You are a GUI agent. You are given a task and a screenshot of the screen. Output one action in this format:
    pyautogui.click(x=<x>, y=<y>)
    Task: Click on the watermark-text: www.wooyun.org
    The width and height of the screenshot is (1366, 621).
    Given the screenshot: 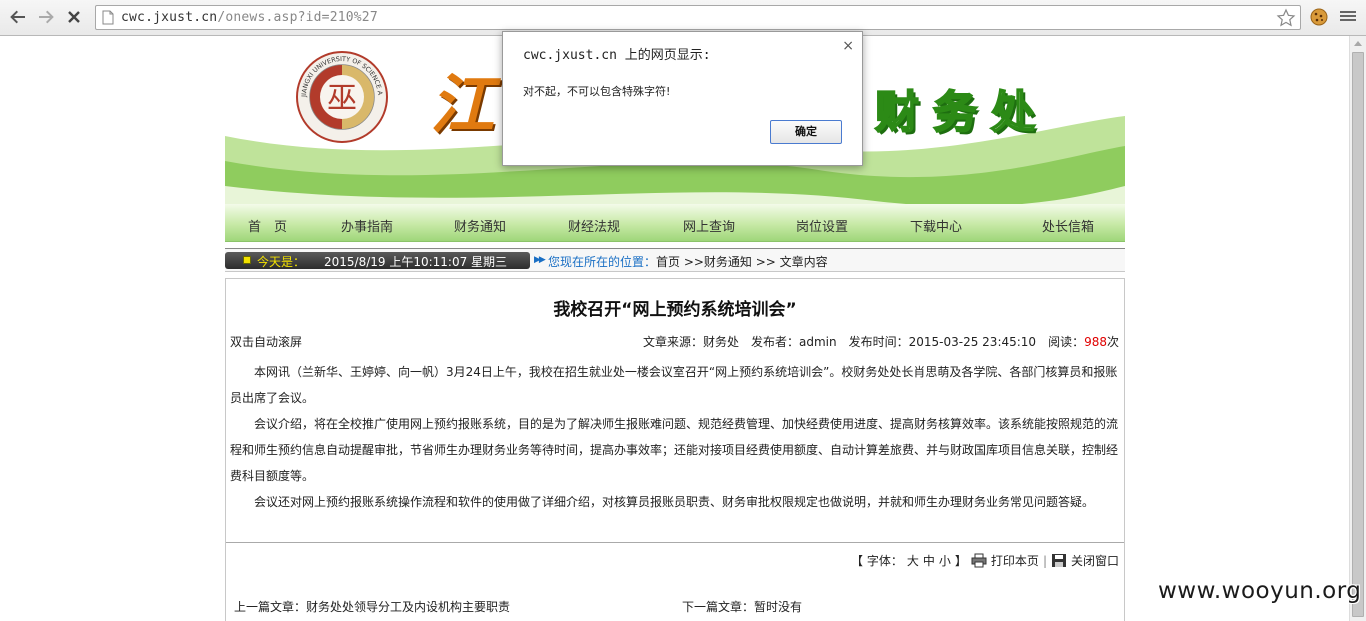 What is the action you would take?
    pyautogui.click(x=1260, y=591)
    